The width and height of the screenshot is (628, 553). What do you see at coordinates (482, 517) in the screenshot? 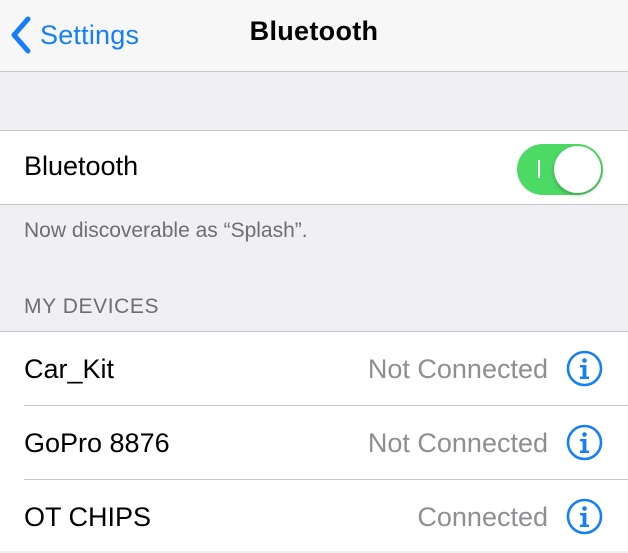
I see `device-status: Connected` at bounding box center [482, 517].